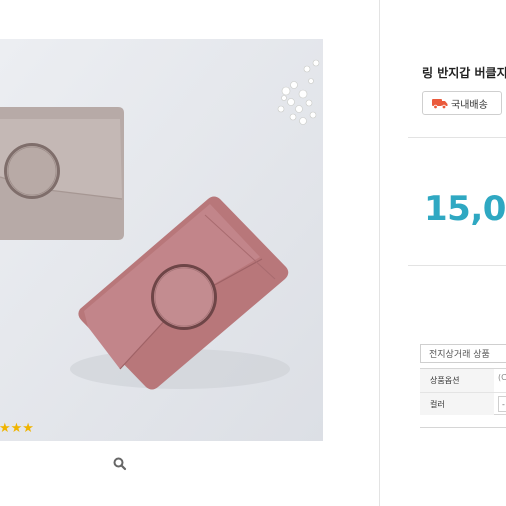  Describe the element at coordinates (464, 73) in the screenshot. I see `product-title: 링 반지갑 버클지` at that location.